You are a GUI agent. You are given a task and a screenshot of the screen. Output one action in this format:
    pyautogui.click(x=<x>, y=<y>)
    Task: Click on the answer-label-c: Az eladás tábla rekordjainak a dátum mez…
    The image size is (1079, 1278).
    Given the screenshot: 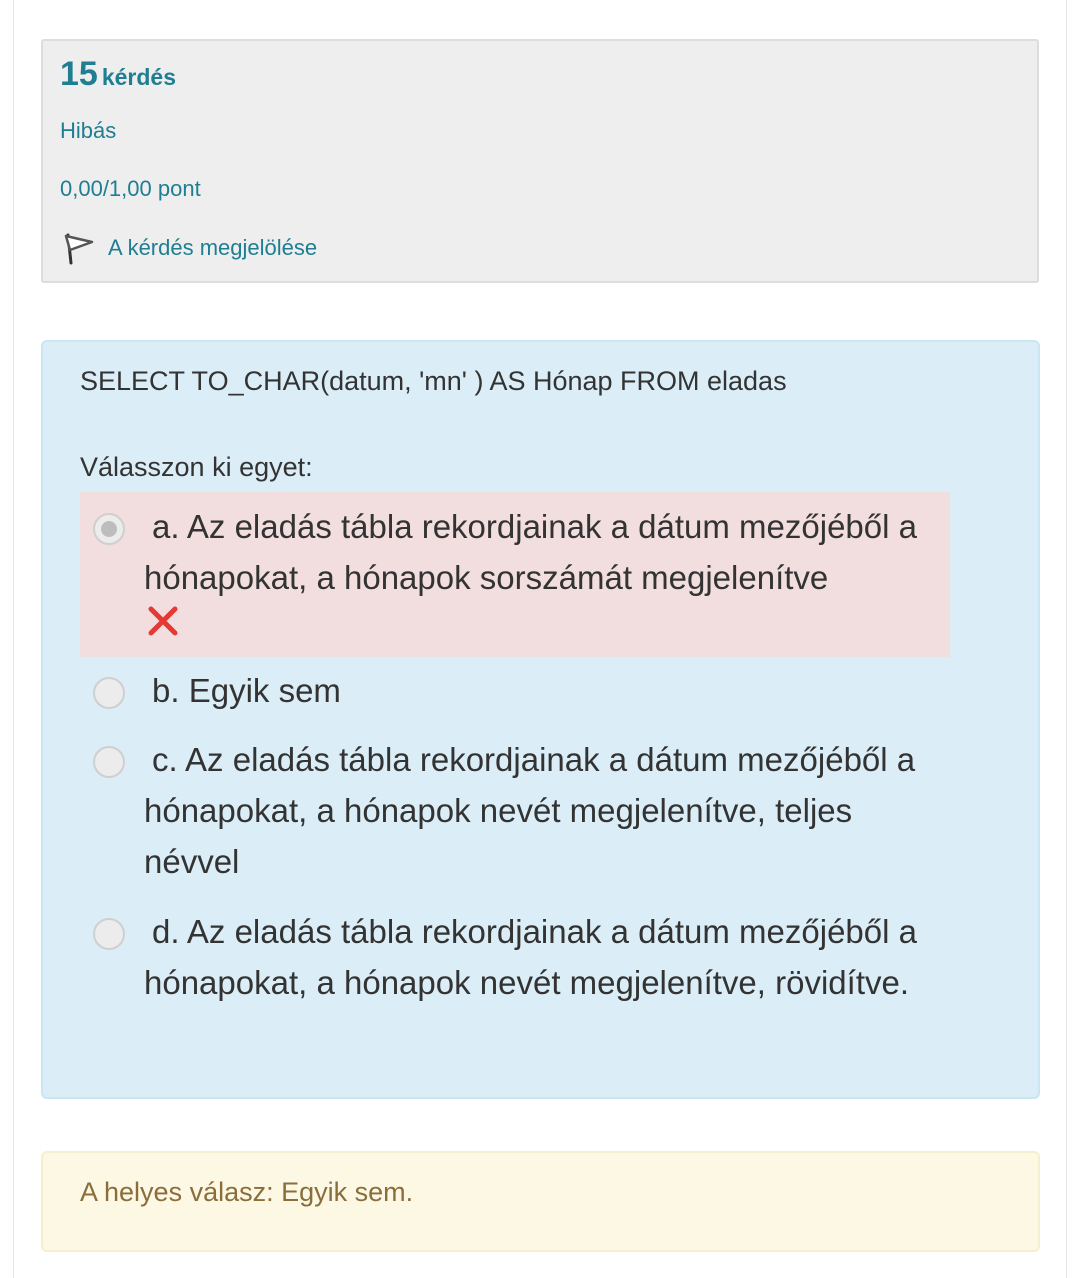 What is the action you would take?
    pyautogui.click(x=530, y=810)
    